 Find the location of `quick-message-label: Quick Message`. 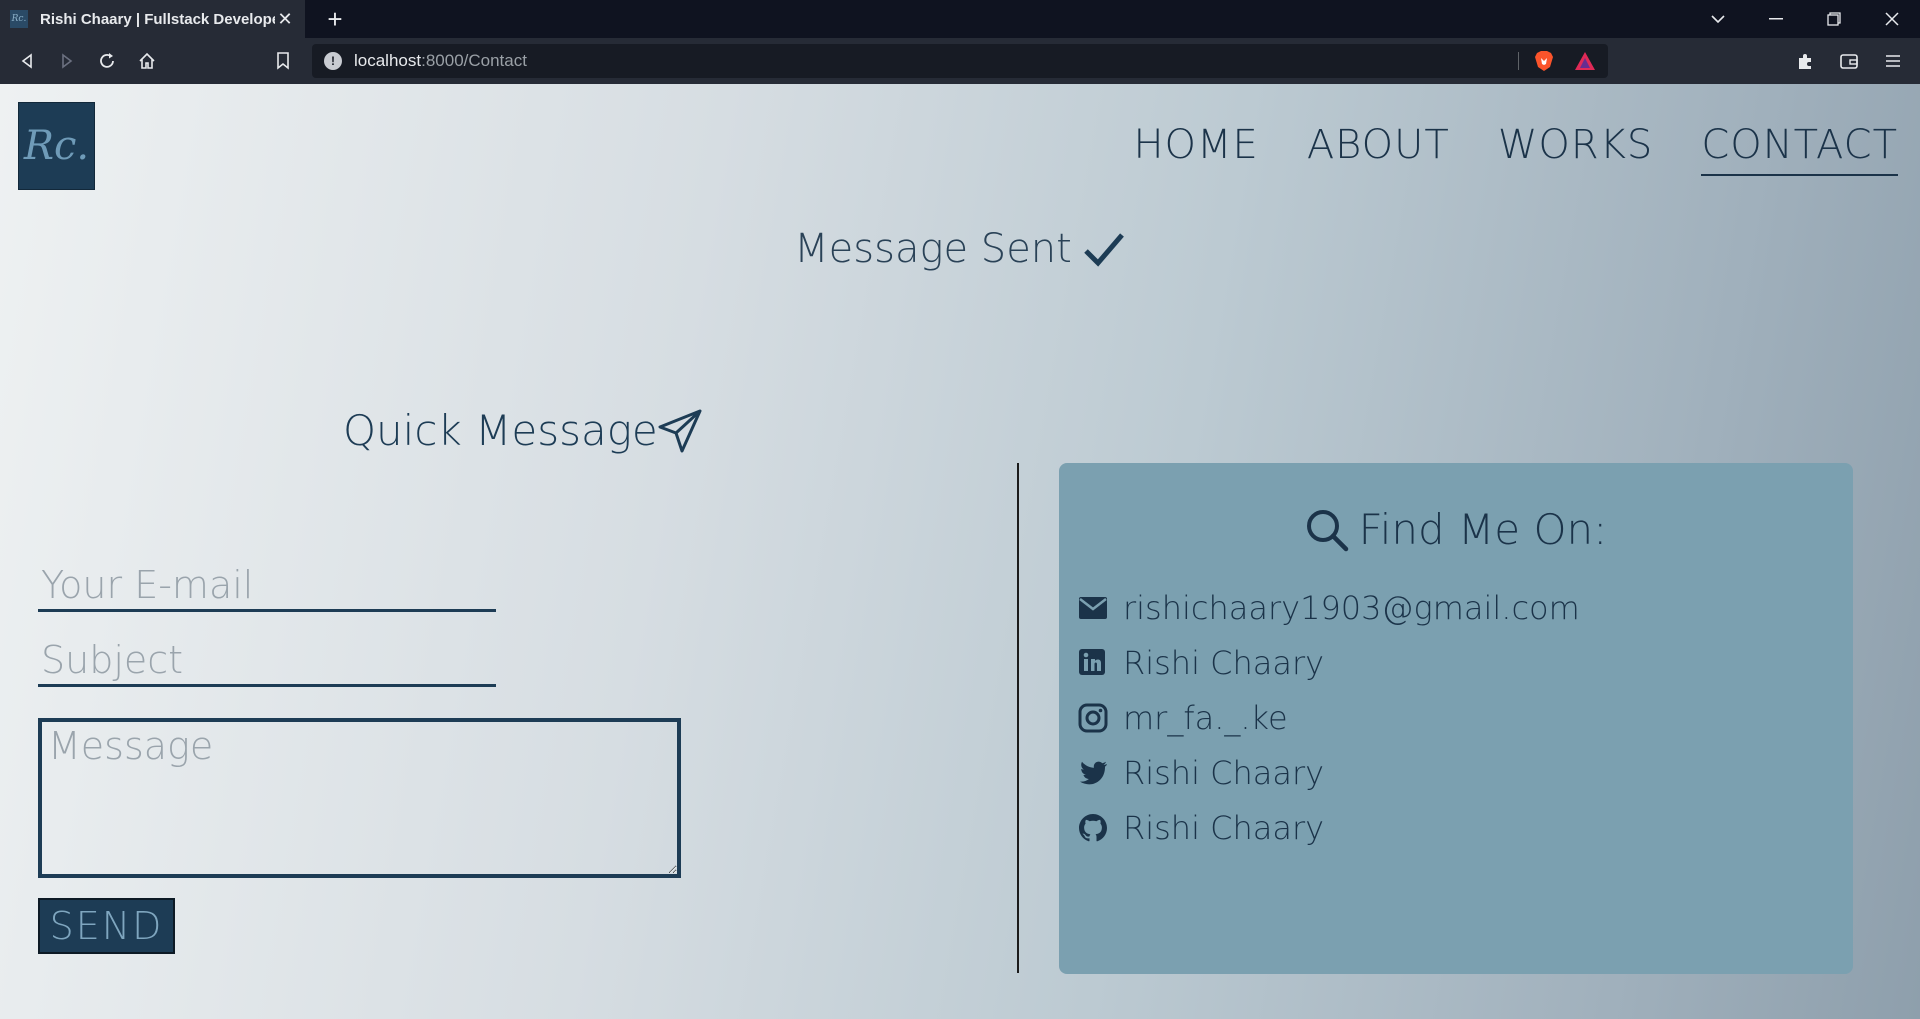

quick-message-label: Quick Message is located at coordinates (500, 430).